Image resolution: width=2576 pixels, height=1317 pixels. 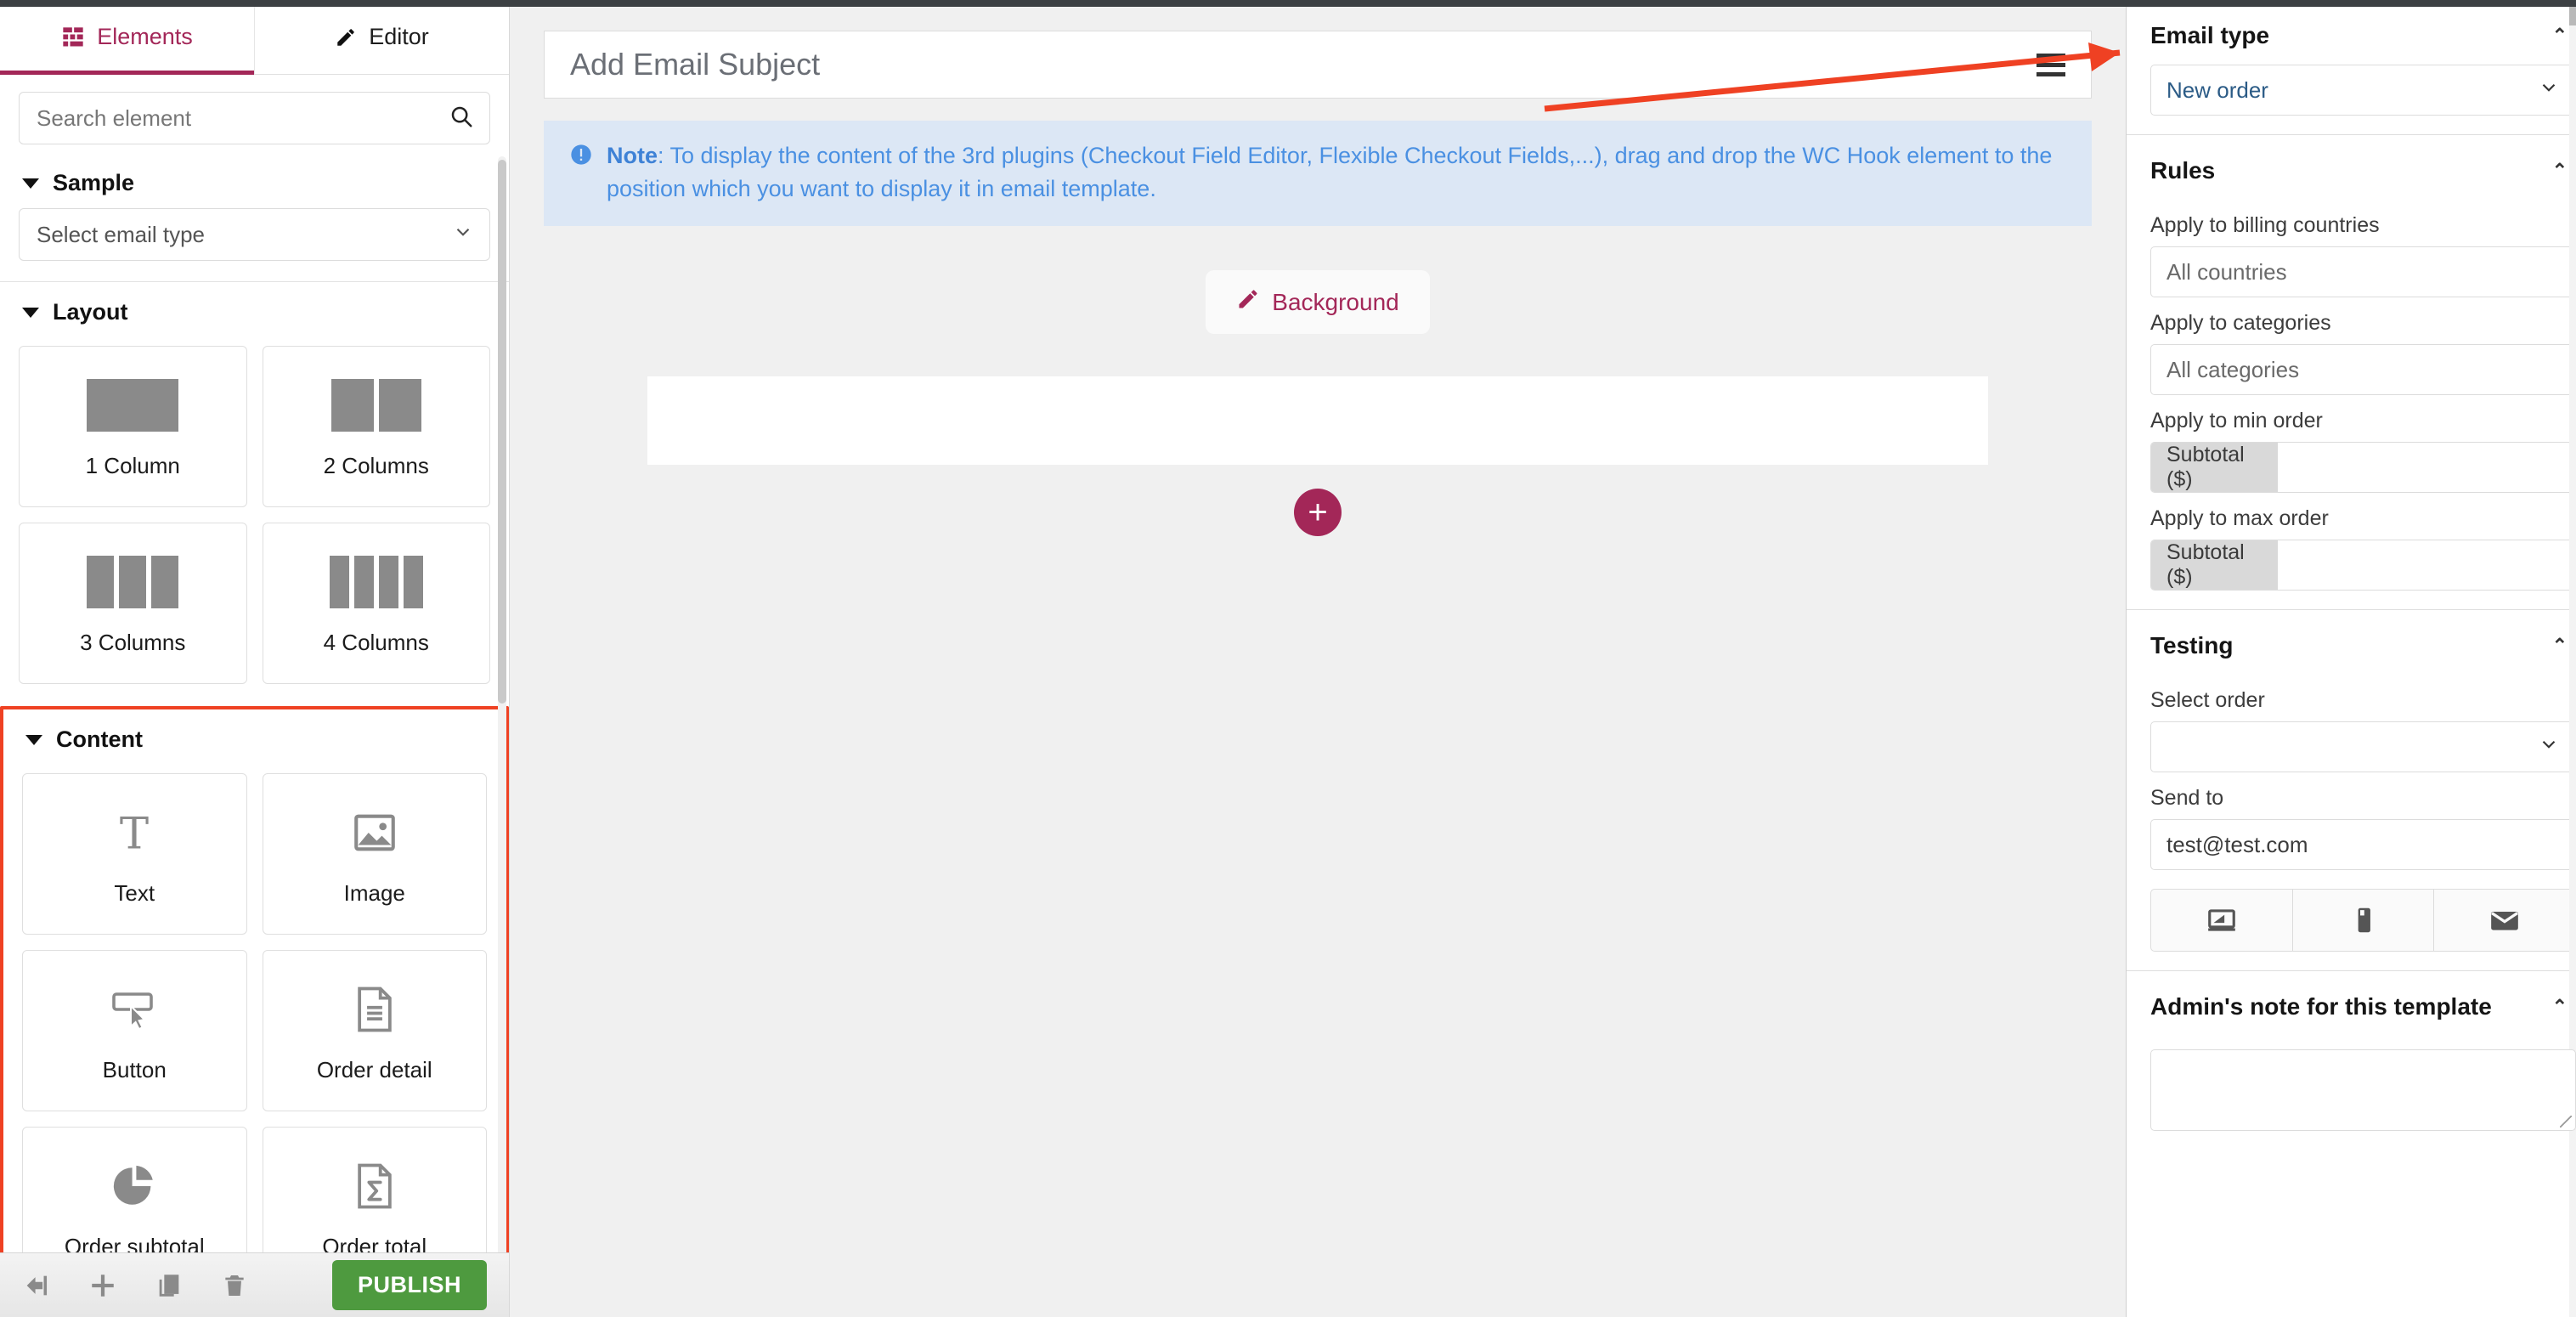 I want to click on section-layout-header: Layout, so click(x=254, y=308).